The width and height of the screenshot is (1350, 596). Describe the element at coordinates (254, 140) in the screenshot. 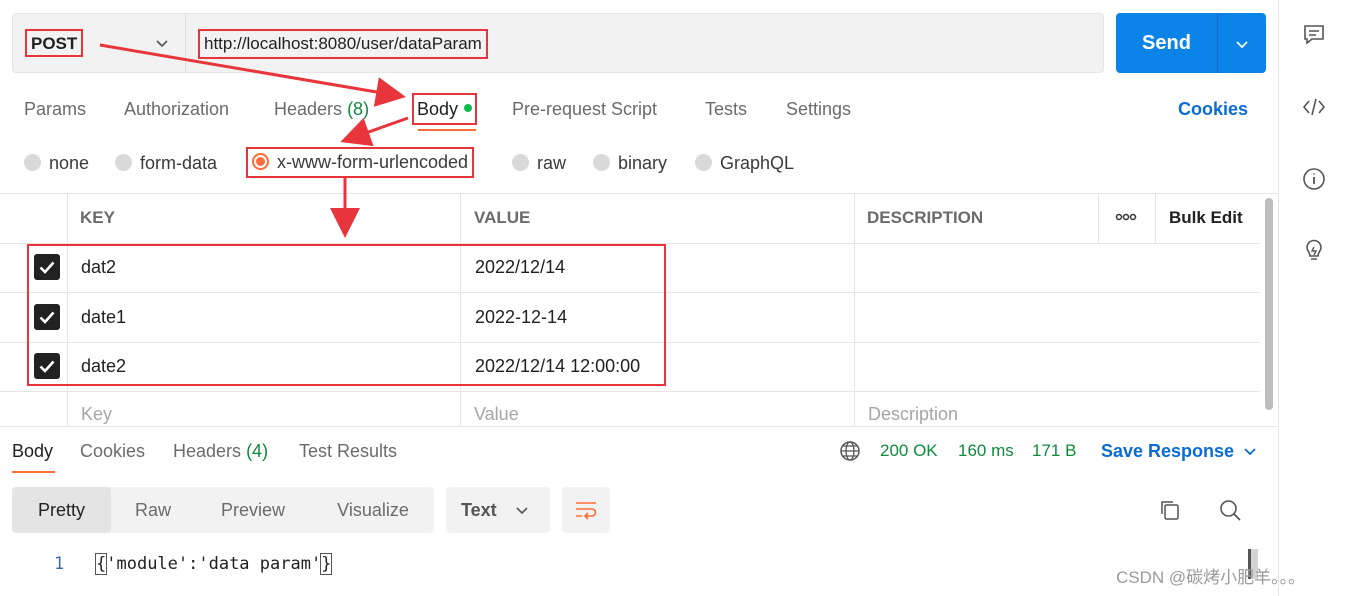

I see `annotation-arrows` at that location.